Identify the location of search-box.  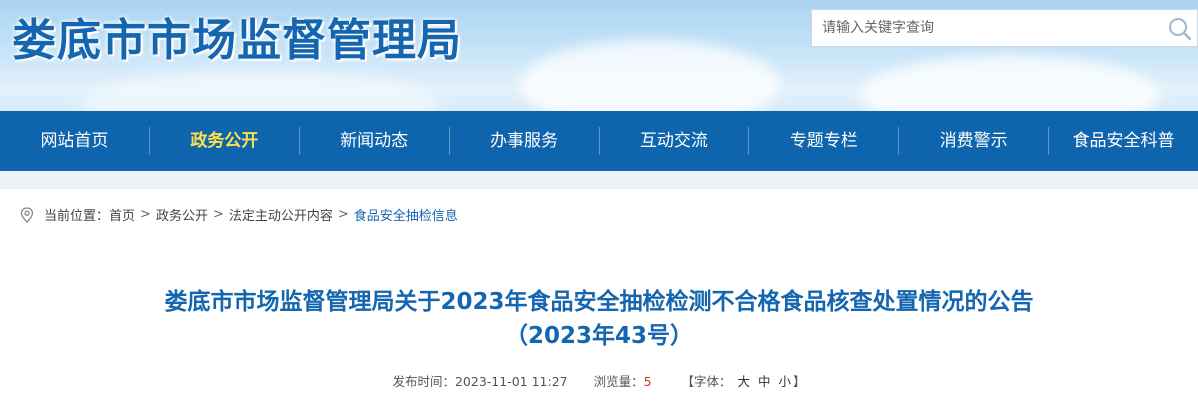
(1004, 28).